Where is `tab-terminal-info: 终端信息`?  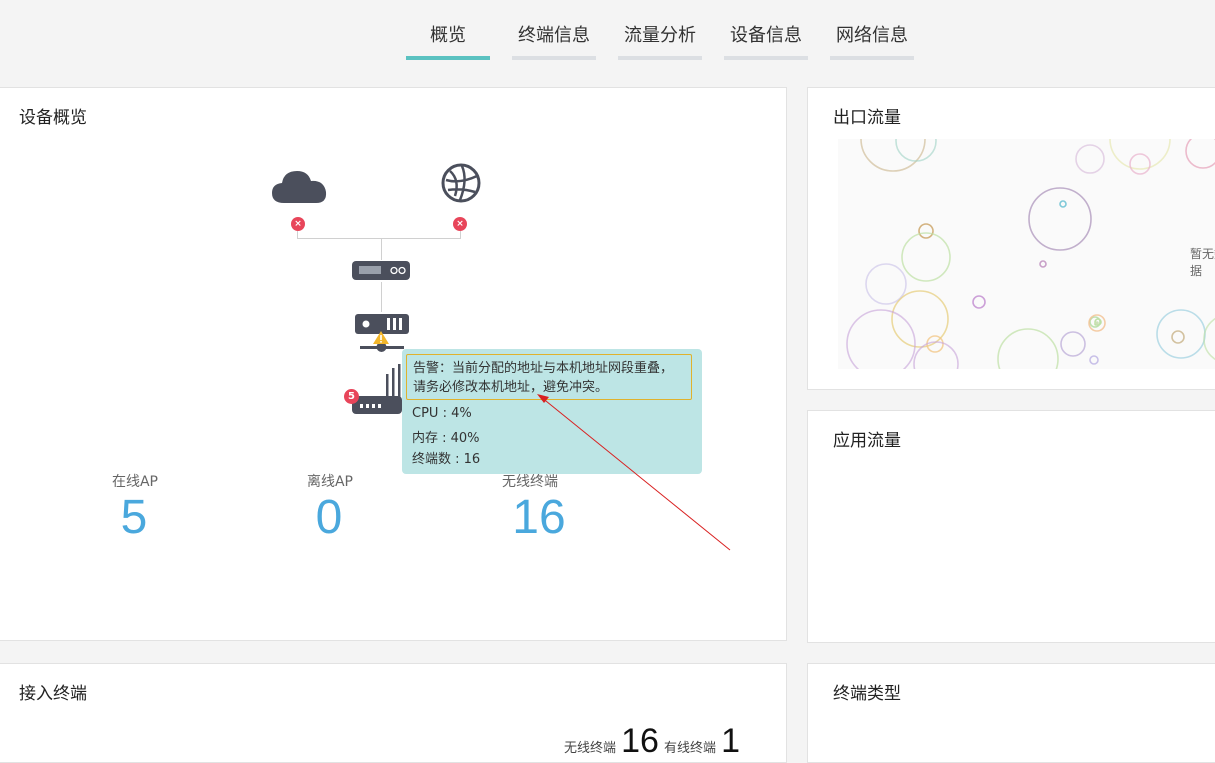
tab-terminal-info: 终端信息 is located at coordinates (554, 41).